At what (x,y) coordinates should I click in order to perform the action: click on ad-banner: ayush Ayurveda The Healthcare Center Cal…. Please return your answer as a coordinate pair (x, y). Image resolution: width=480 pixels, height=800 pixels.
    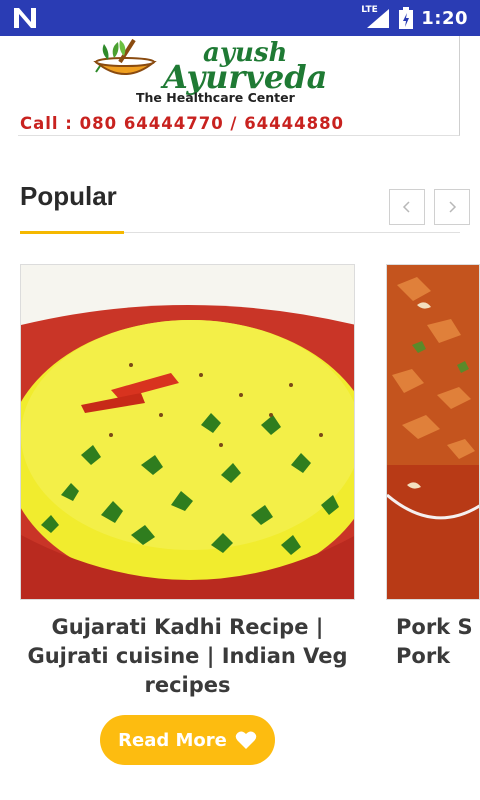
    Looking at the image, I should click on (239, 86).